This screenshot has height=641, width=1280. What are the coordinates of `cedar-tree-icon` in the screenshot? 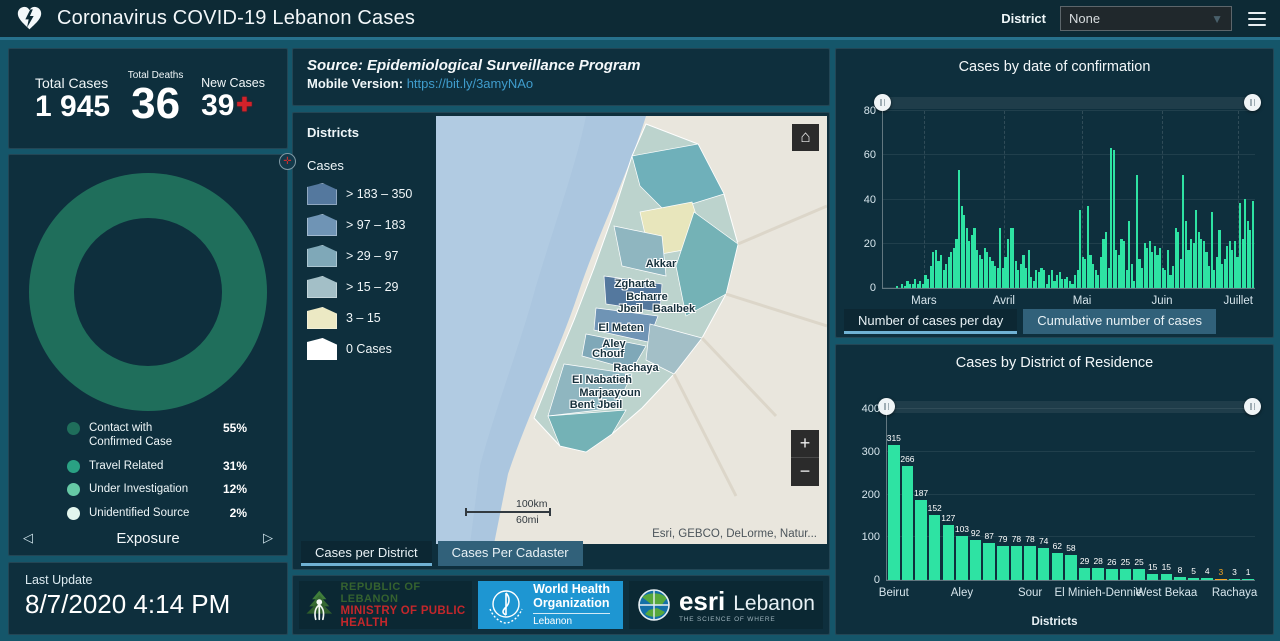 It's located at (319, 605).